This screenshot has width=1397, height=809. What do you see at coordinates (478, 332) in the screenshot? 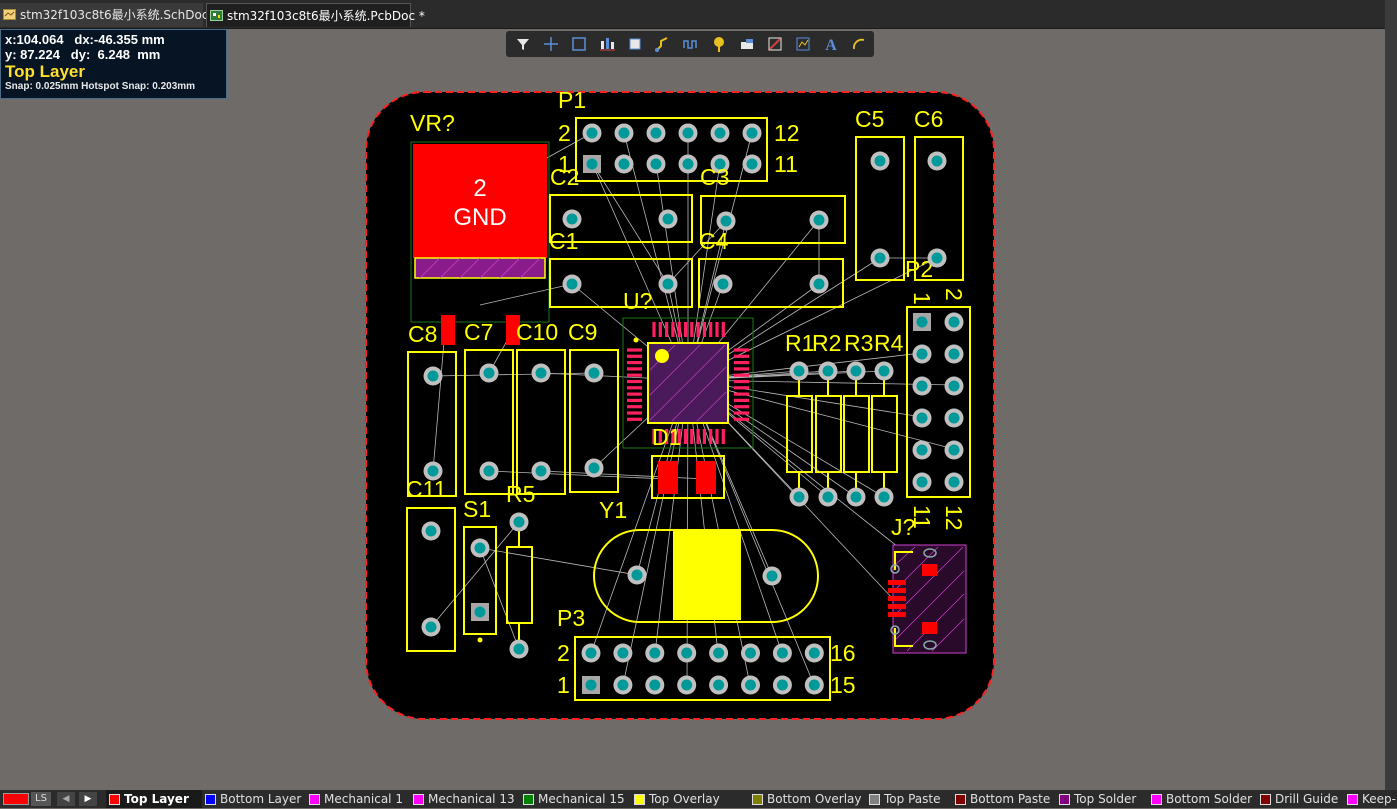
I see `designator-c7: C7` at bounding box center [478, 332].